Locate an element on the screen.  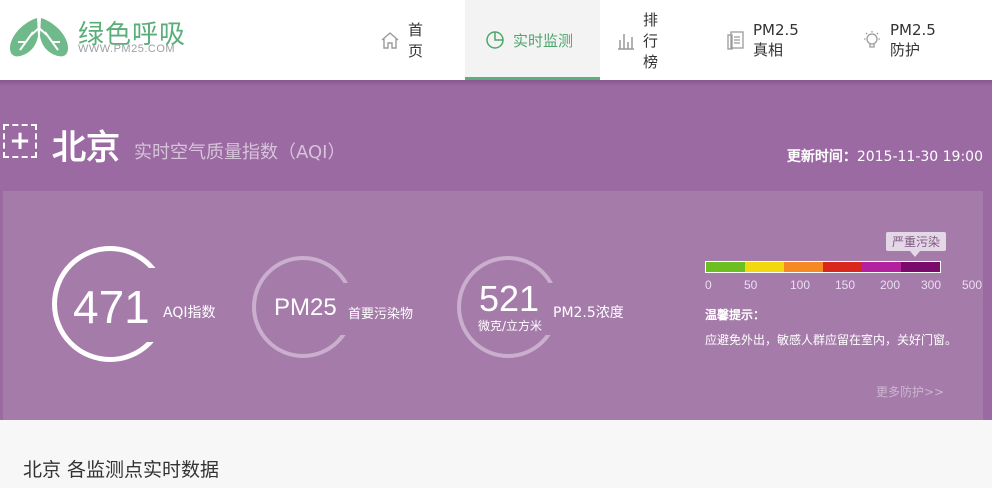
bar-chart-icon is located at coordinates (626, 40).